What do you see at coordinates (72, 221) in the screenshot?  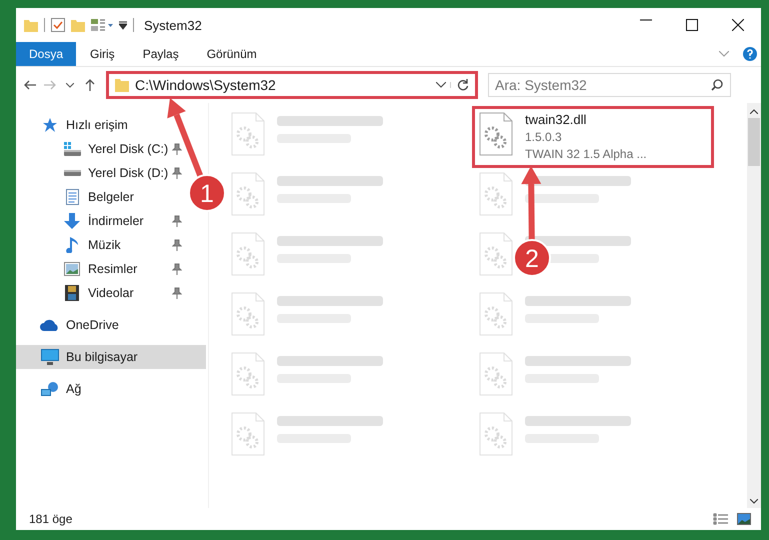 I see `download-arrow-icon` at bounding box center [72, 221].